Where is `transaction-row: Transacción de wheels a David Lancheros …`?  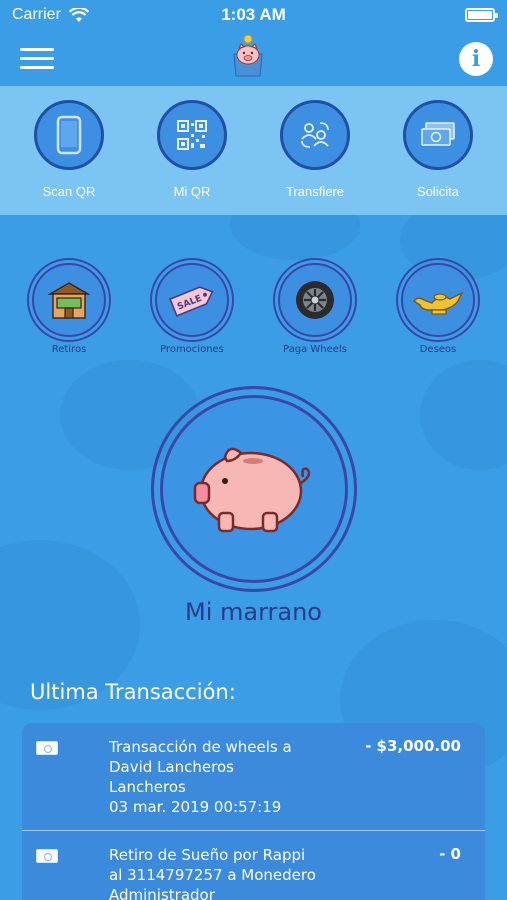 transaction-row: Transacción de wheels a David Lancheros … is located at coordinates (253, 777).